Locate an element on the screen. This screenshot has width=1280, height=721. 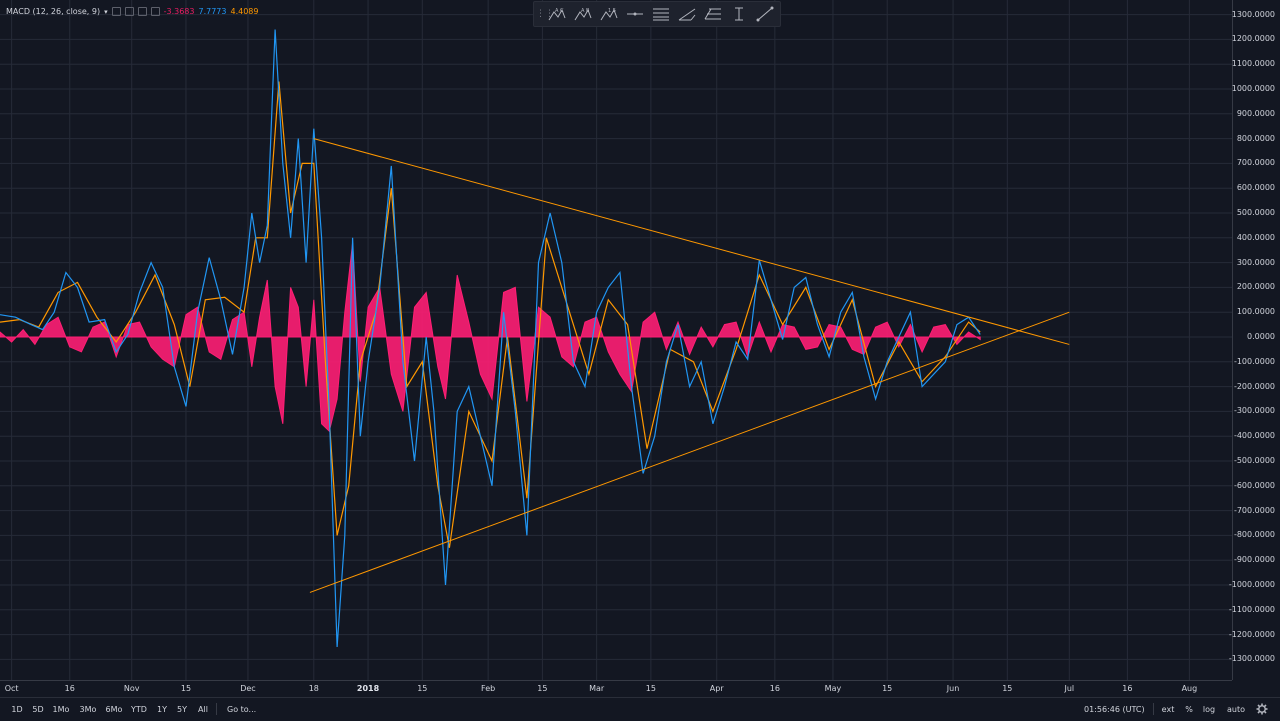
gear-icon is located at coordinates (1262, 709).